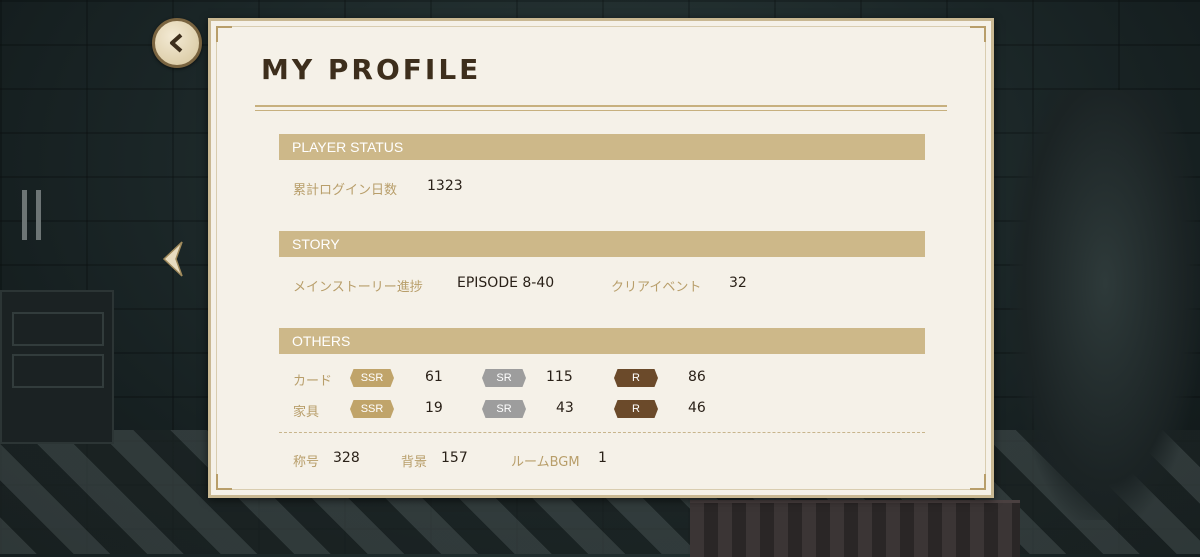 The width and height of the screenshot is (1200, 557). I want to click on back-button, so click(177, 43).